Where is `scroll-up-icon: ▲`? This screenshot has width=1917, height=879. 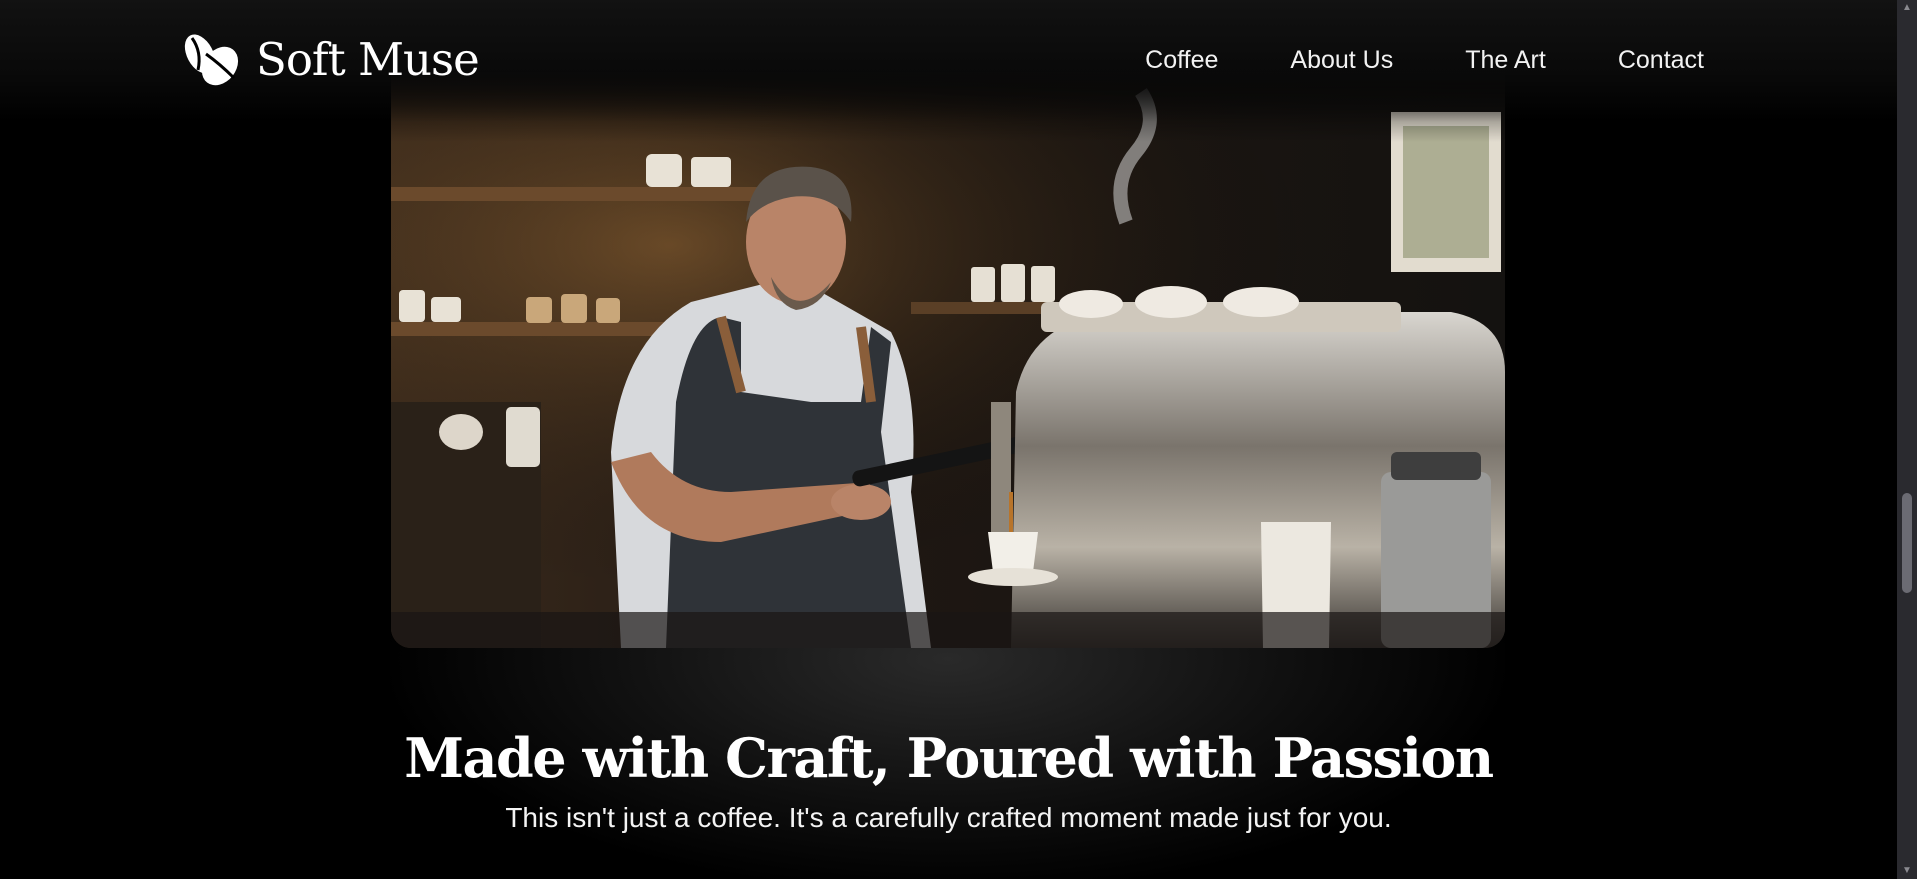
scroll-up-icon: ▲ is located at coordinates (1907, 8).